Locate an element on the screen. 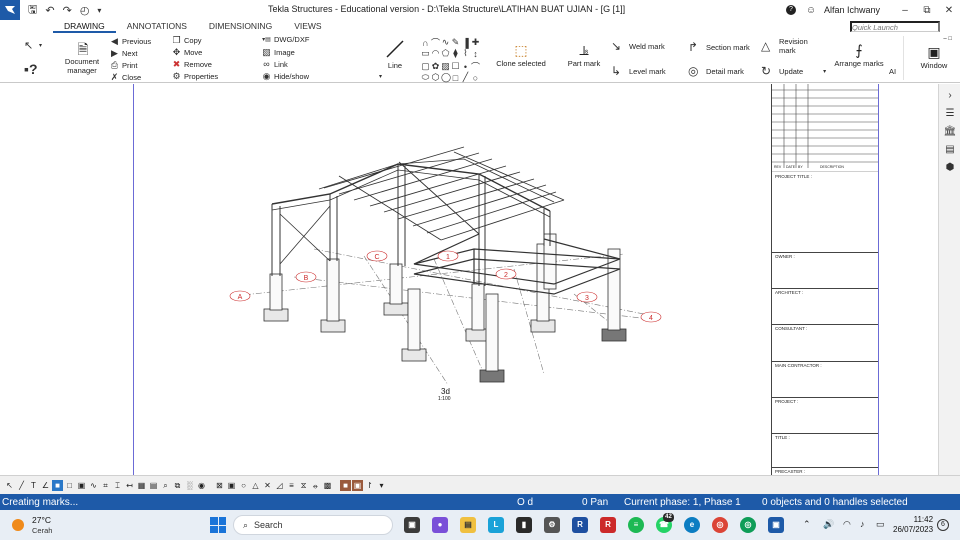 The image size is (960, 540). plus-icon: ✚ is located at coordinates (475, 42).